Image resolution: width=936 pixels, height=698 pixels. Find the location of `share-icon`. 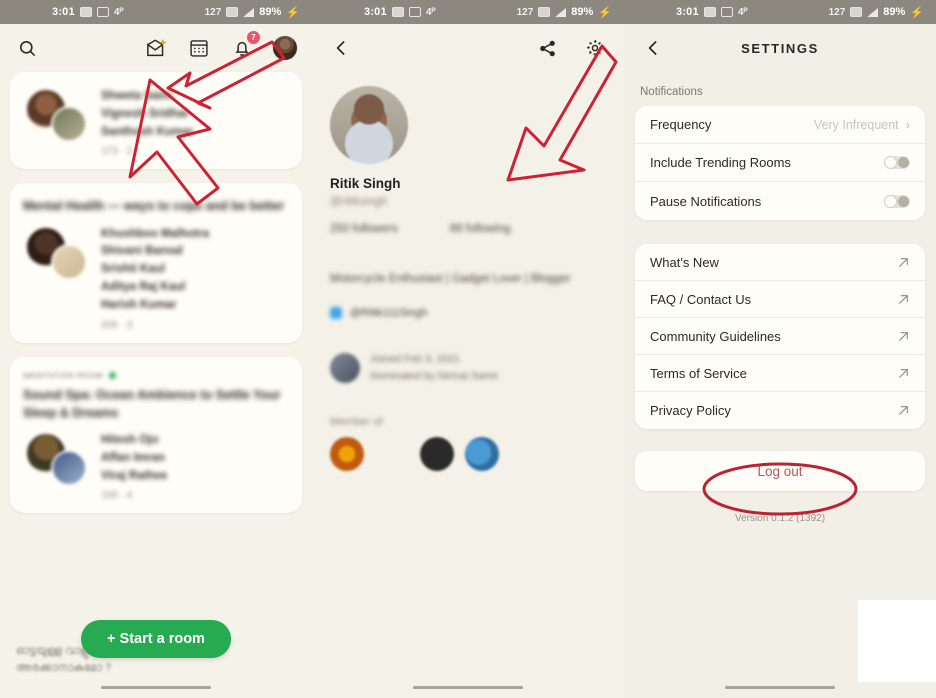

share-icon is located at coordinates (547, 48).